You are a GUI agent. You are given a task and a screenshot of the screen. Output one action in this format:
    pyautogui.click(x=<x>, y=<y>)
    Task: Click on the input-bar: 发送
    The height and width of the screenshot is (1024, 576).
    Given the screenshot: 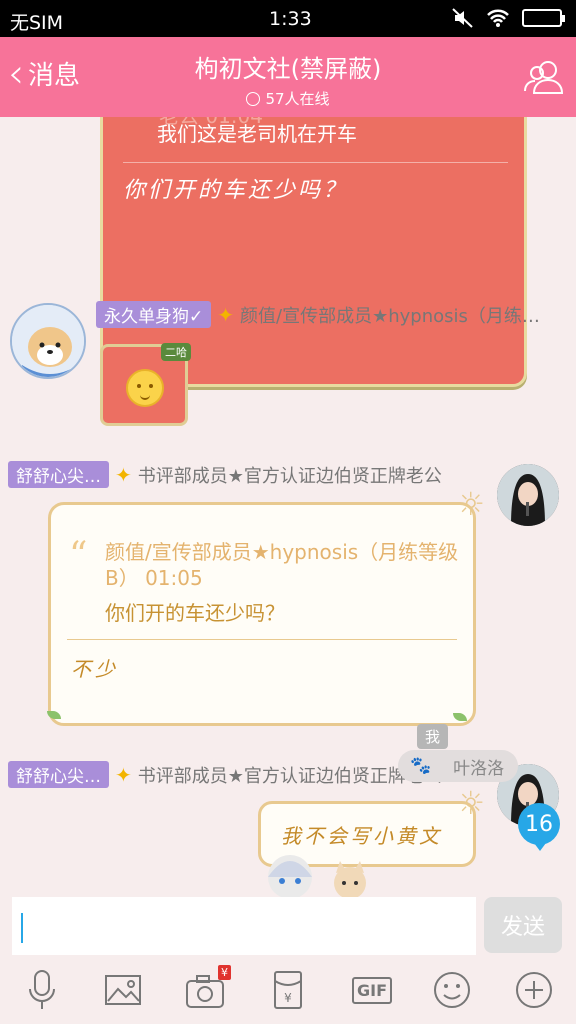 What is the action you would take?
    pyautogui.click(x=288, y=927)
    